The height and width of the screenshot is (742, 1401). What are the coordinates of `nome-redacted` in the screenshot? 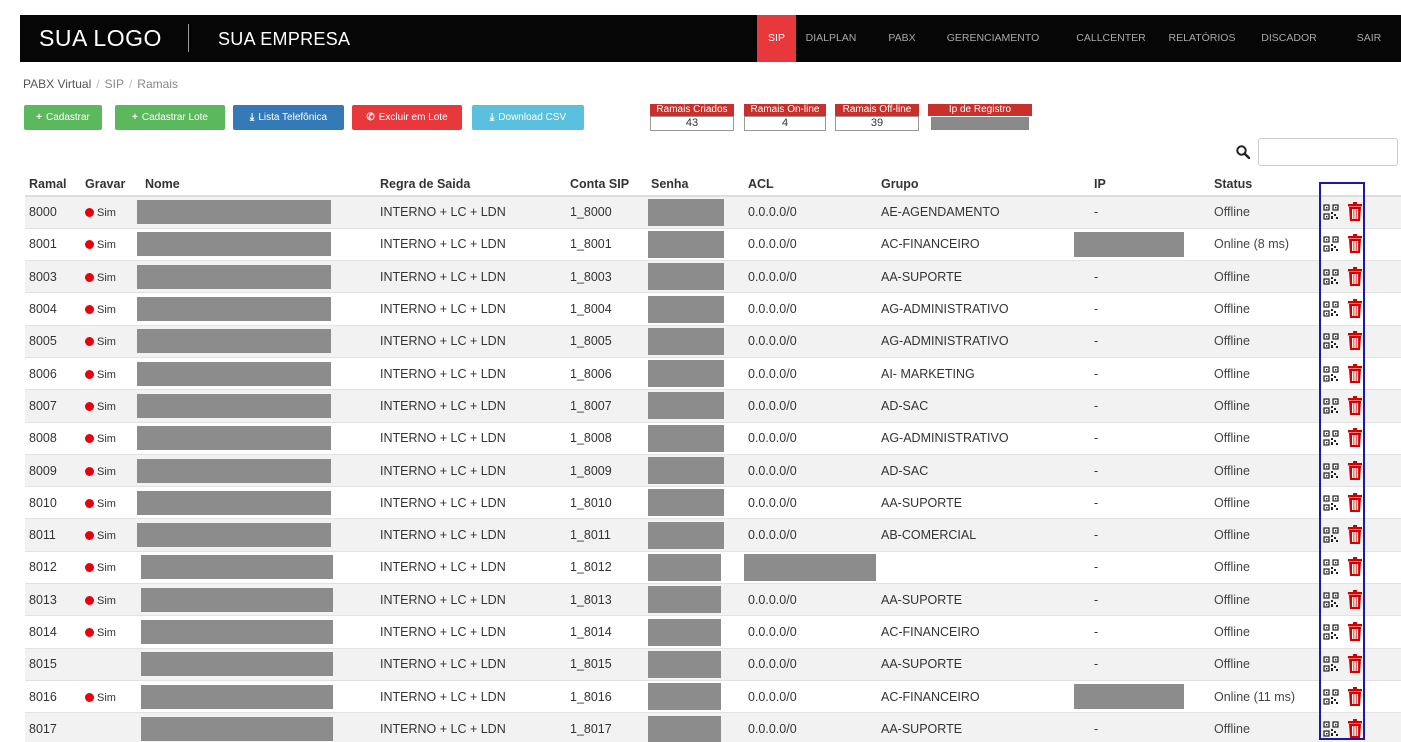 It's located at (234, 470).